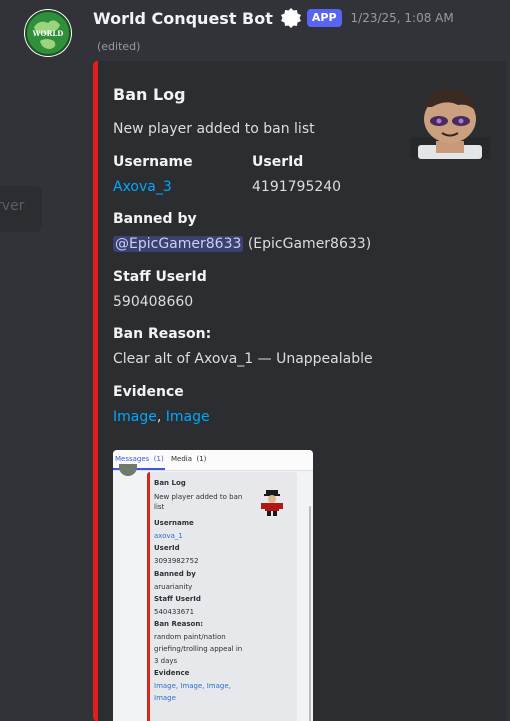 The image size is (510, 721). I want to click on field-evidence-value: Image, Image, so click(161, 417).